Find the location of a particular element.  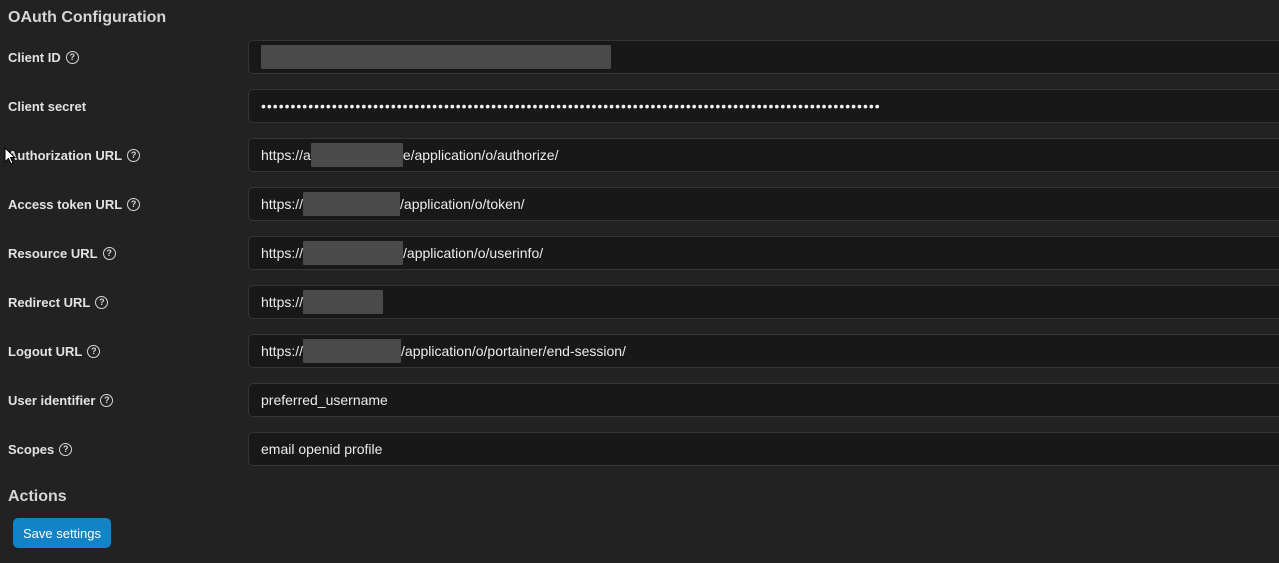

scopes-label: Scopes ? is located at coordinates (40, 449).